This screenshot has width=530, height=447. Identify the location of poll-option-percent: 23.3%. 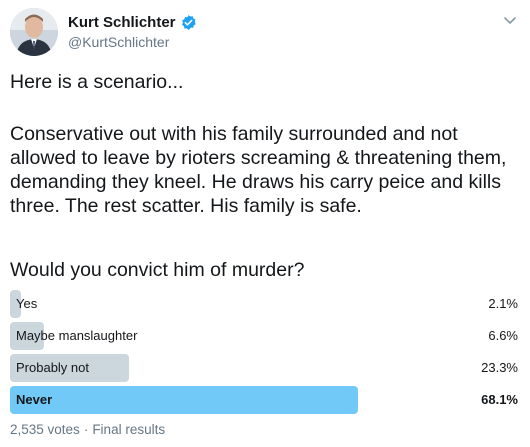
(499, 367).